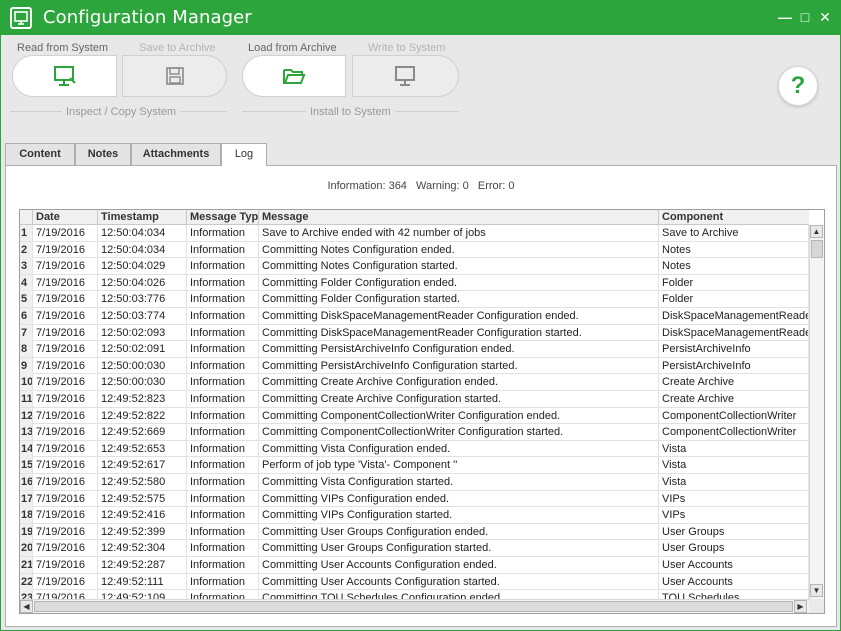  What do you see at coordinates (223, 217) in the screenshot?
I see `column-header-message-type: Message Typ` at bounding box center [223, 217].